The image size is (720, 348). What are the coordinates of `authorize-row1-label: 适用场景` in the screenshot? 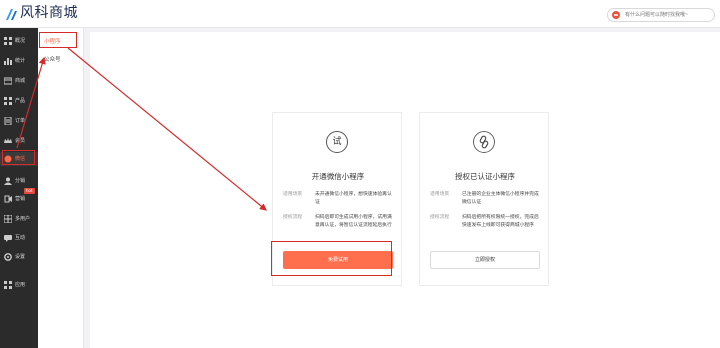 It's located at (440, 194).